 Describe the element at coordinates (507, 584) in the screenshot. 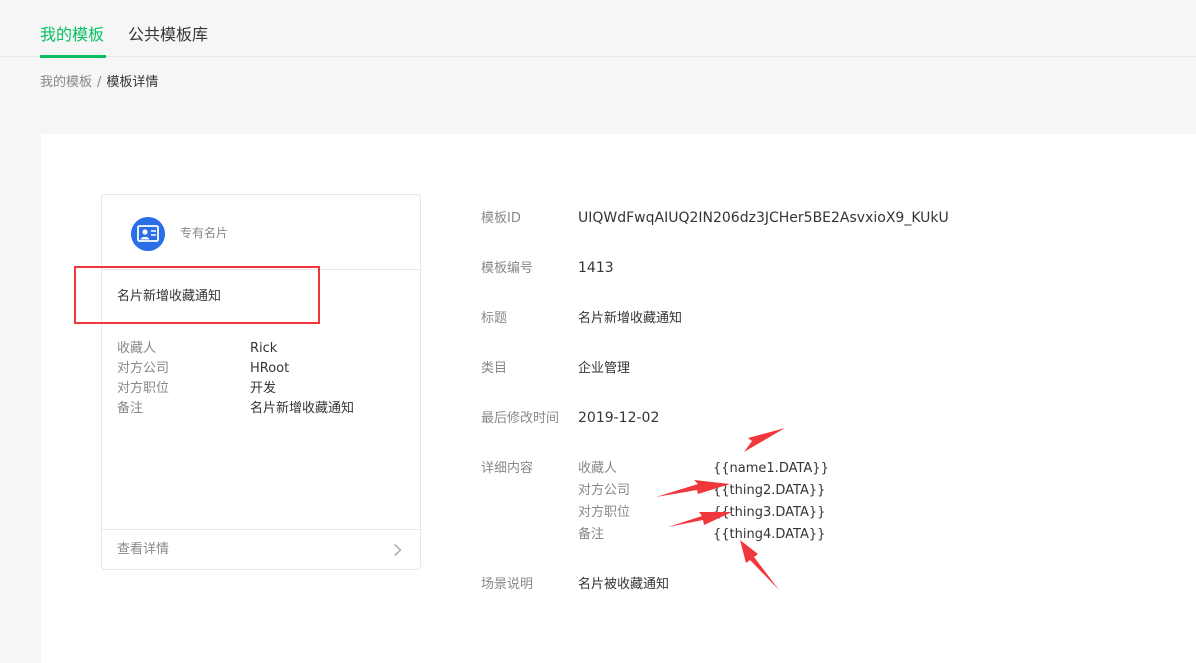

I see `scene-label: 场景说明` at that location.